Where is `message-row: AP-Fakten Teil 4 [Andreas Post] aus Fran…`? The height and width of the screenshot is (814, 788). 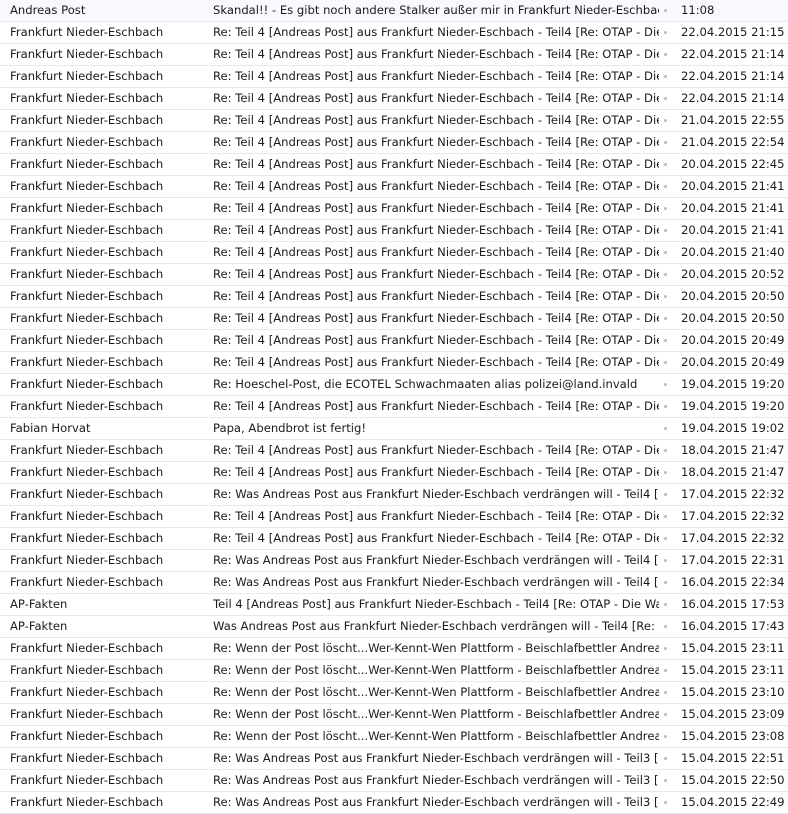
message-row: AP-Fakten Teil 4 [Andreas Post] aus Fran… is located at coordinates (394, 605).